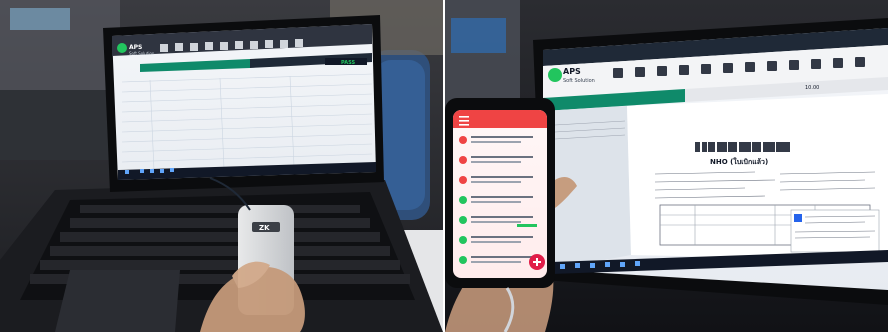 Image resolution: width=888 pixels, height=332 pixels. What do you see at coordinates (264, 228) in the screenshot?
I see `scanner-logo: ZK` at bounding box center [264, 228].